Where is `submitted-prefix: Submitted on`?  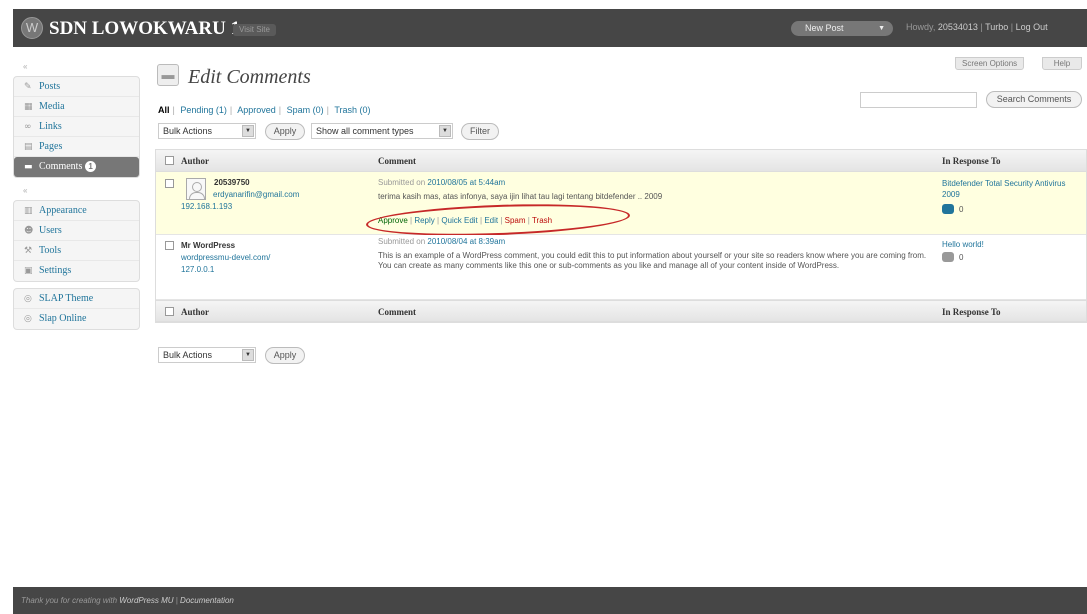
submitted-prefix: Submitted on is located at coordinates (402, 182).